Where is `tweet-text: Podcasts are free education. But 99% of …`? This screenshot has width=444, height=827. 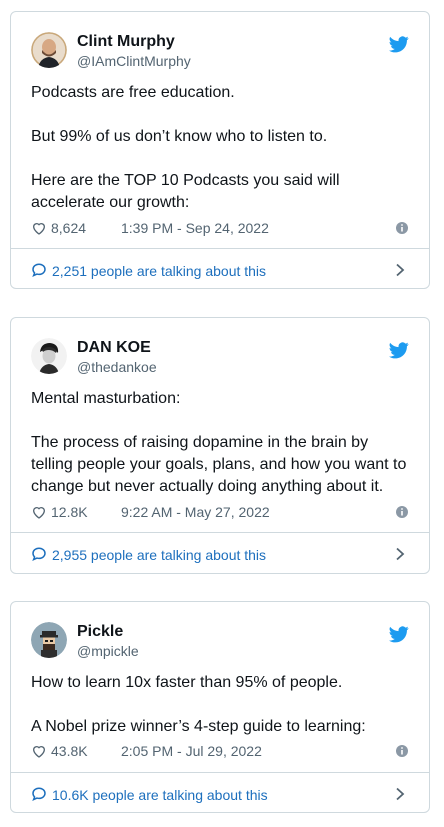
tweet-text: Podcasts are free education. But 99% of … is located at coordinates (220, 148).